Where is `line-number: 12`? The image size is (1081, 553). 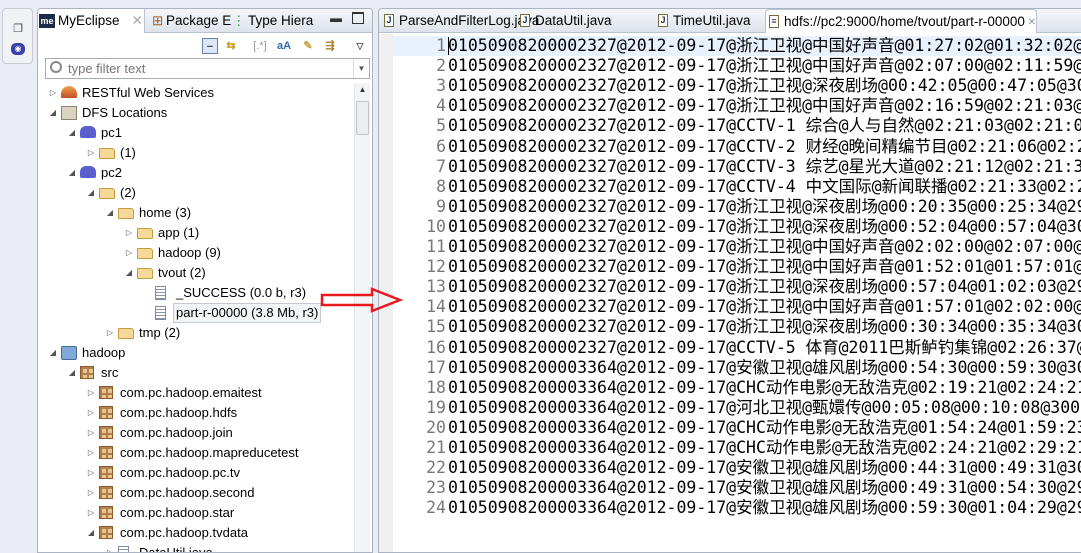 line-number: 12 is located at coordinates (436, 267).